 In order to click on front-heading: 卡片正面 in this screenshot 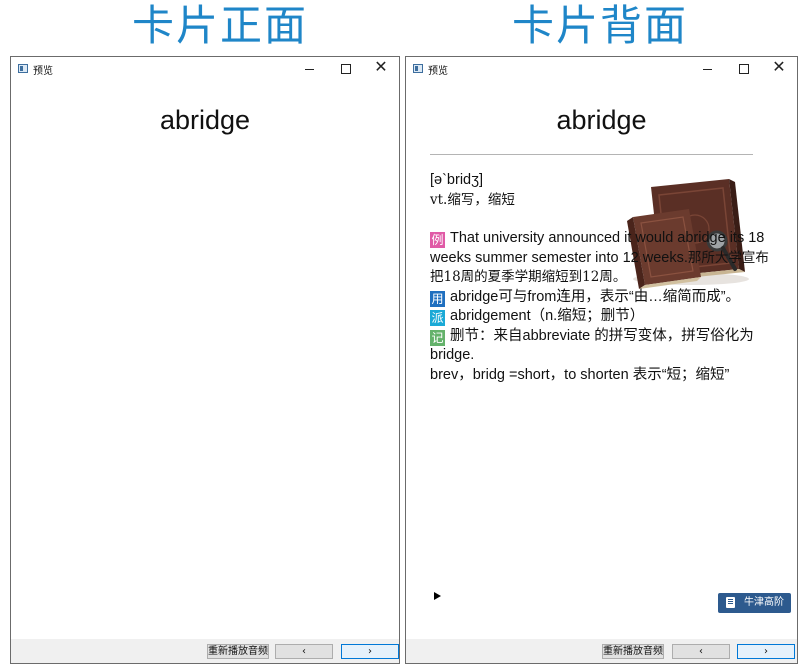, I will do `click(219, 25)`.